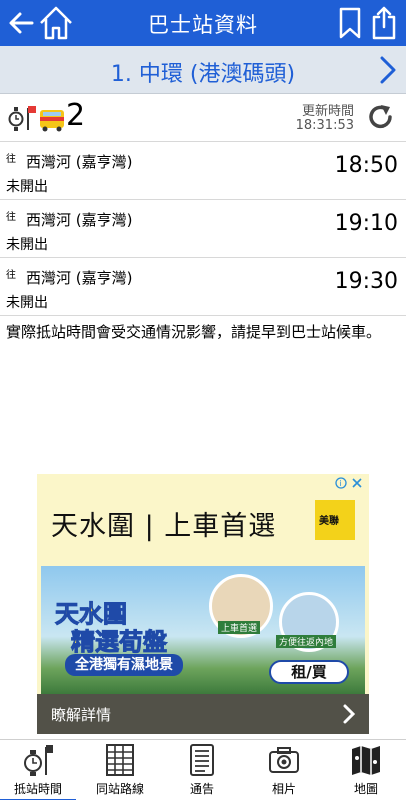 The image size is (406, 800). I want to click on route-header-row: 2 更新時間 18:31:53, so click(203, 118).